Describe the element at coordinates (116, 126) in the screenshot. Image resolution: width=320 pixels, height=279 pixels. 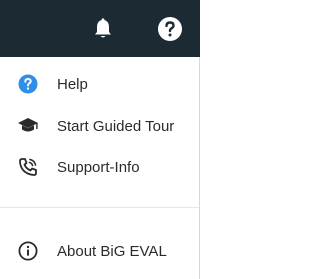
I see `menu-item-label: Start Guided Tour` at that location.